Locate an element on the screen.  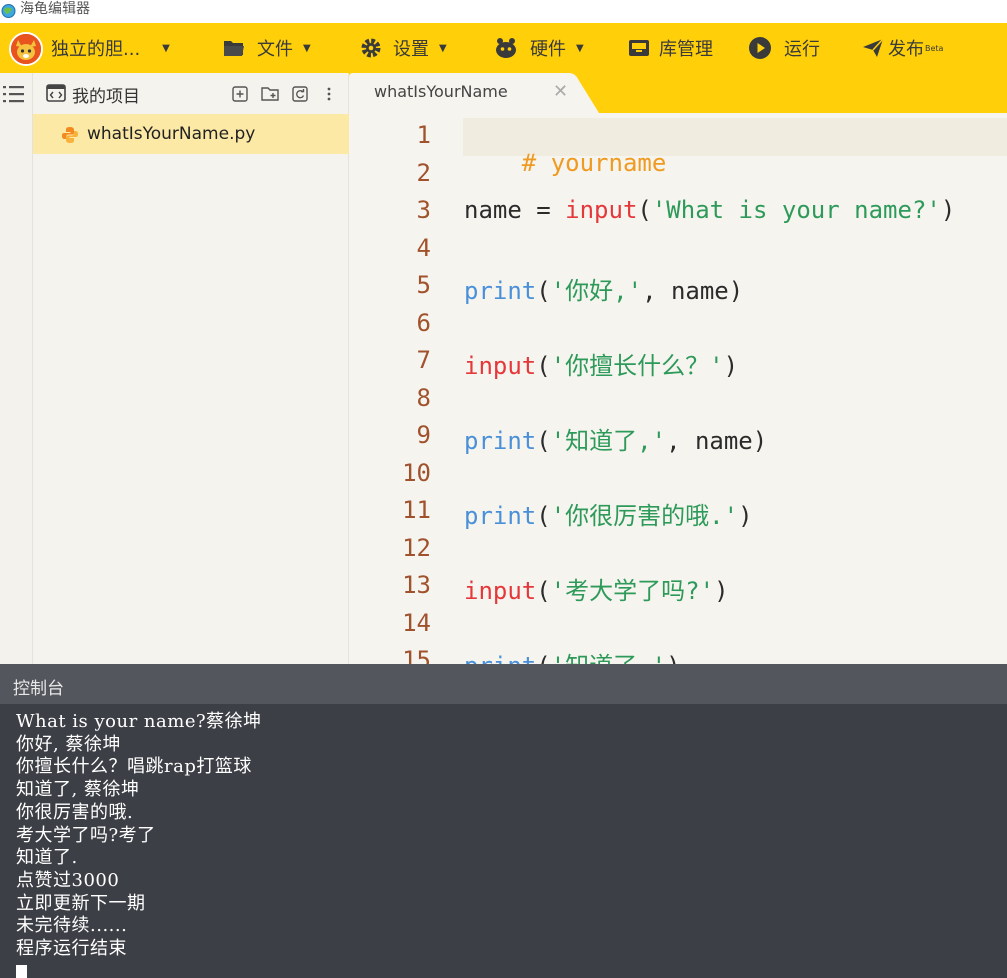
editor-tabbar: whatIsYourName ✕ is located at coordinates (678, 93).